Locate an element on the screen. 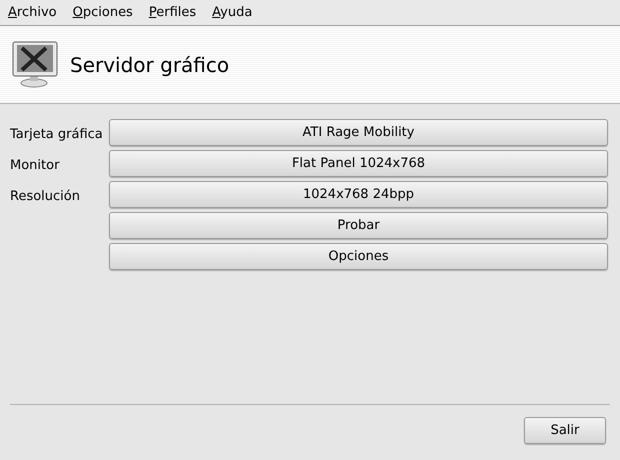 This screenshot has width=620, height=460. option-button: 1024x768 24bpp is located at coordinates (358, 194).